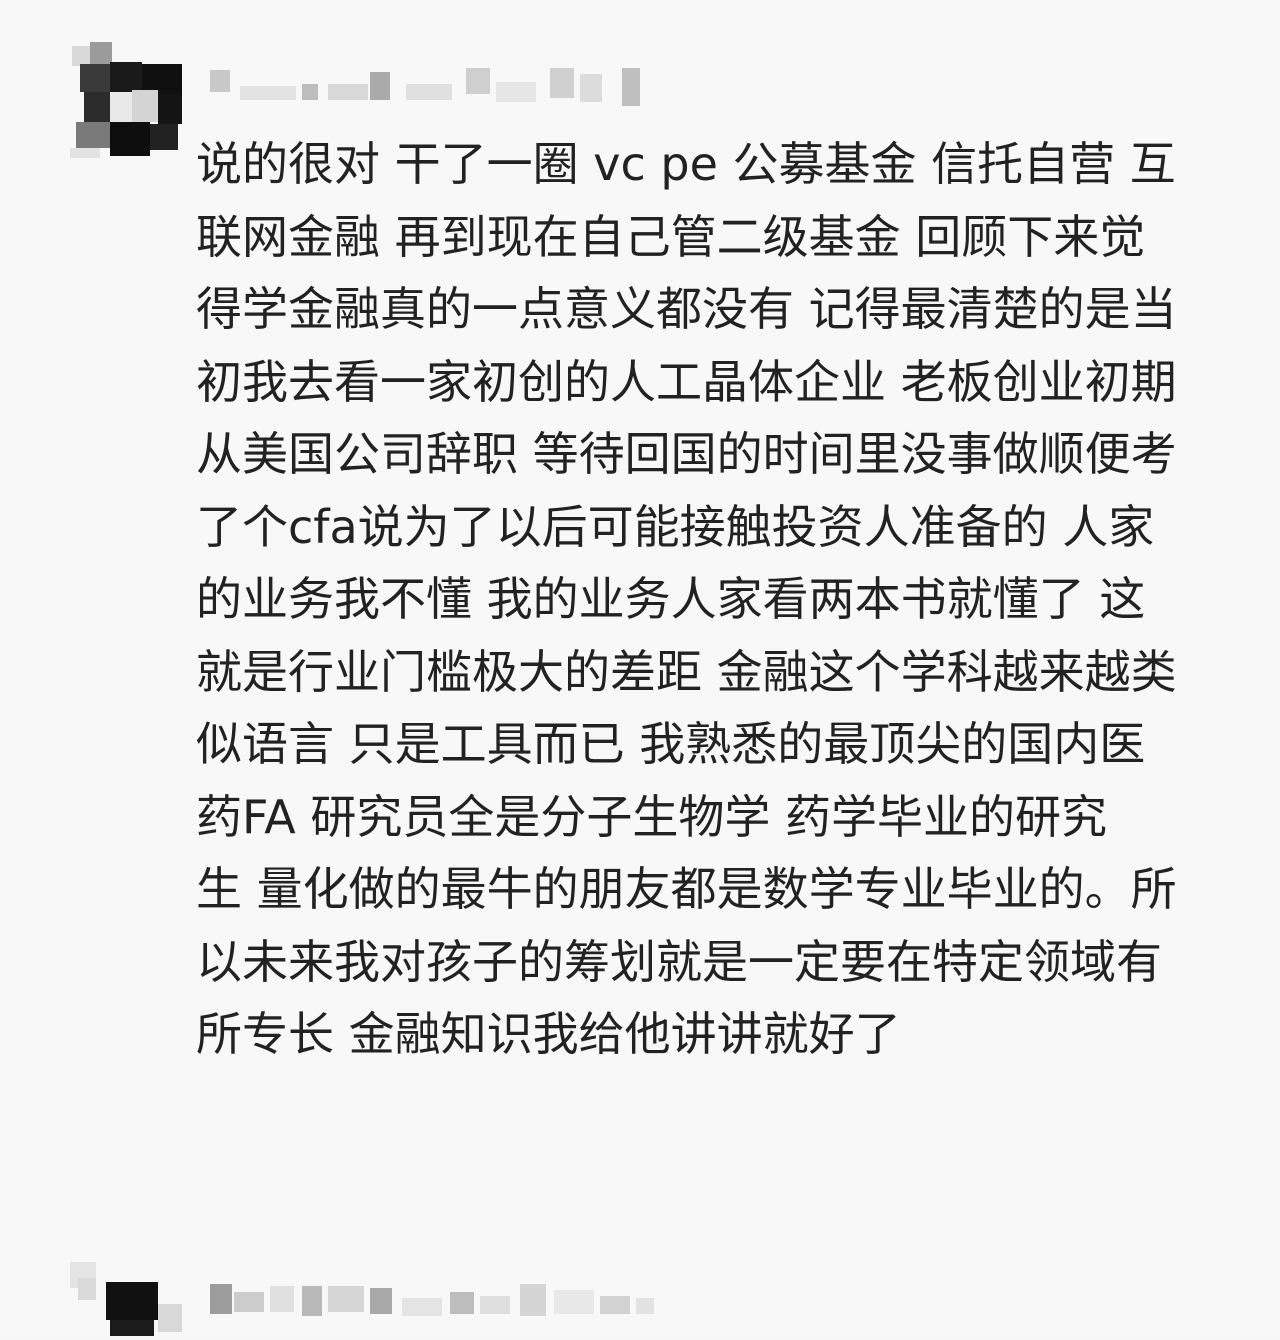 Image resolution: width=1280 pixels, height=1340 pixels. I want to click on avatar, so click(127, 99).